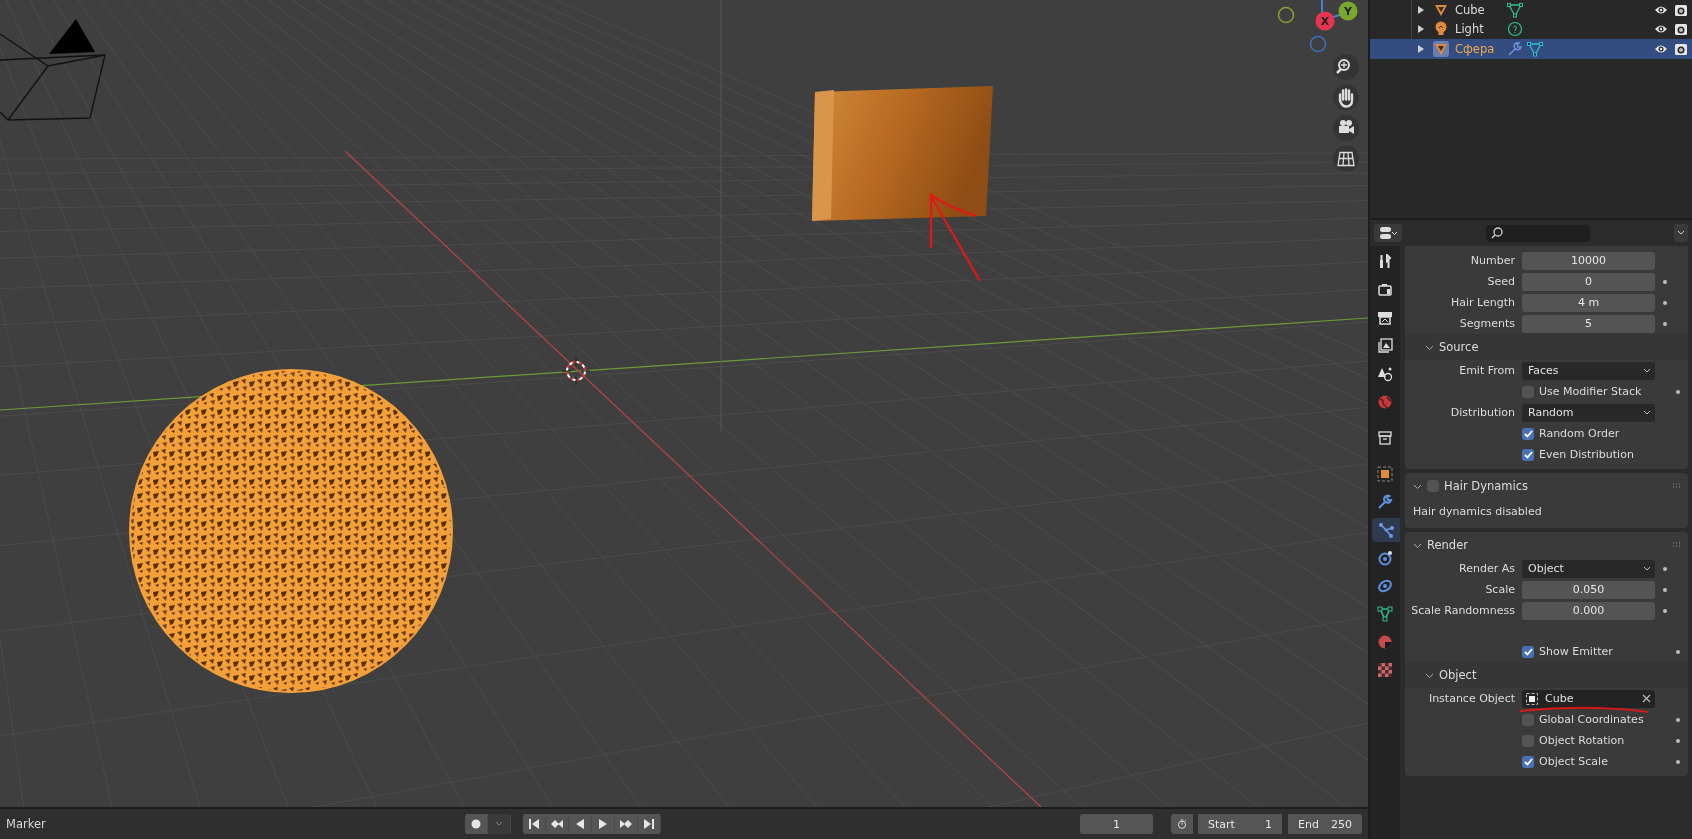 The image size is (1692, 839). I want to click on stopwatch-button, so click(1182, 824).